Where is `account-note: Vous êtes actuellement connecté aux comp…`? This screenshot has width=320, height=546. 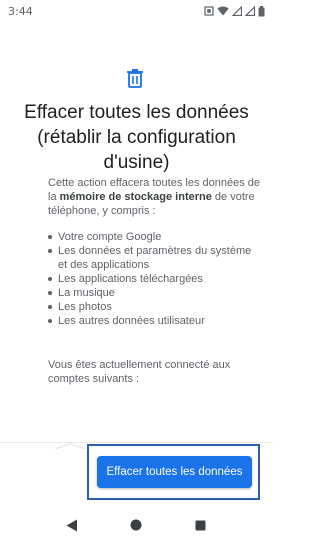
account-note: Vous êtes actuellement connecté aux comp… is located at coordinates (139, 372).